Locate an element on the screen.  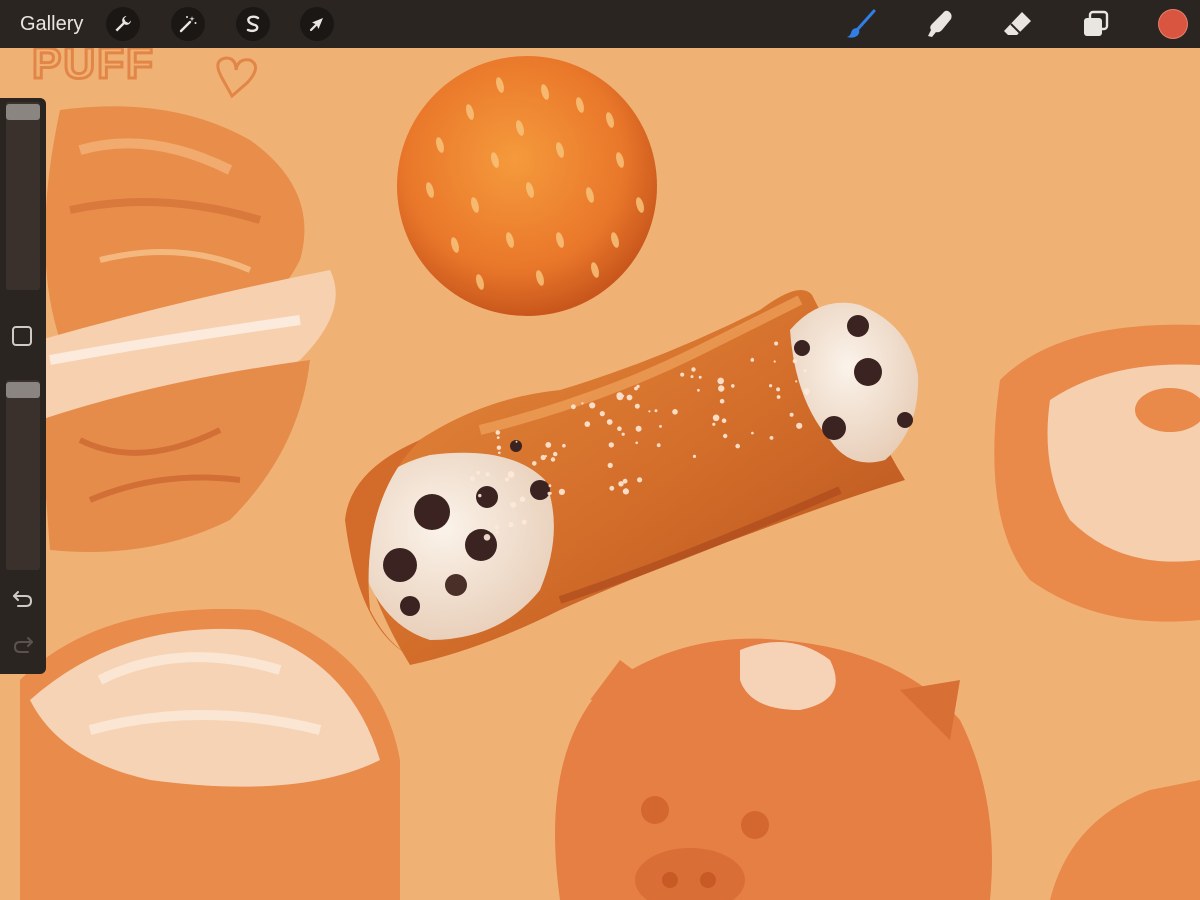
layers-icon is located at coordinates (1096, 23).